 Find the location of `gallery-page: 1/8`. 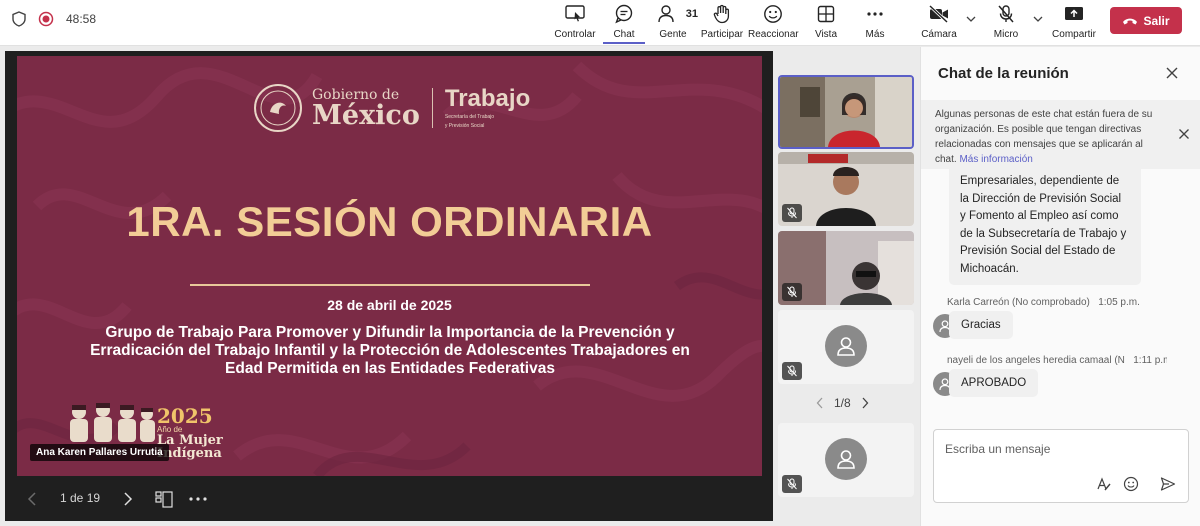

gallery-page: 1/8 is located at coordinates (842, 403).